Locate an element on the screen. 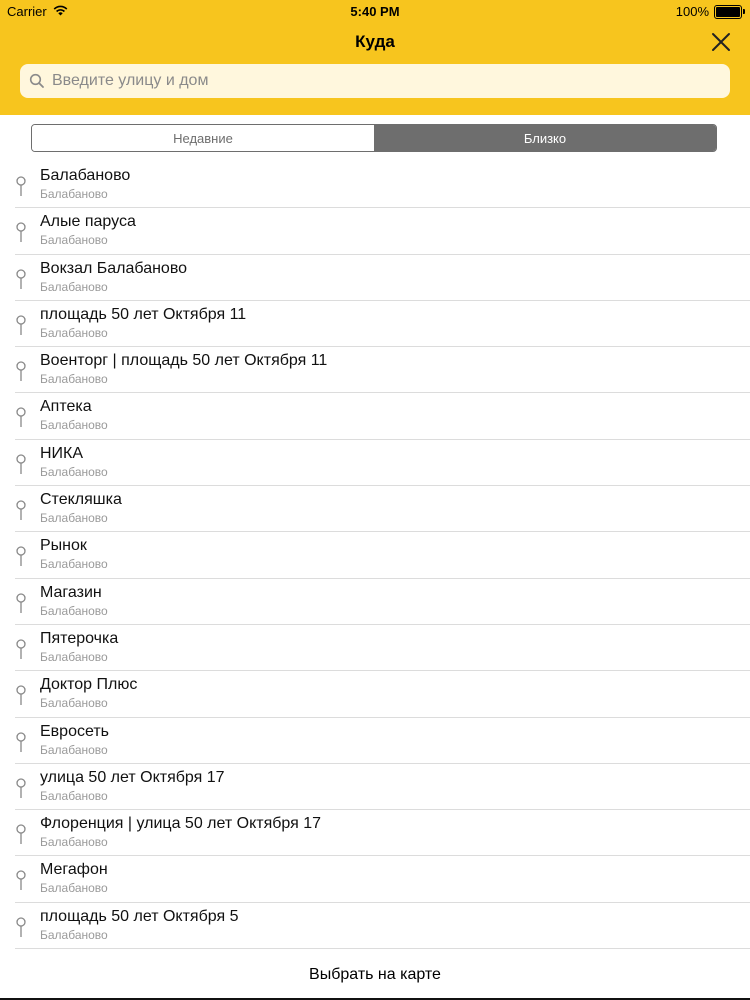 The height and width of the screenshot is (1000, 750). list-item: Вокзал Балабаново Балабаново is located at coordinates (375, 278).